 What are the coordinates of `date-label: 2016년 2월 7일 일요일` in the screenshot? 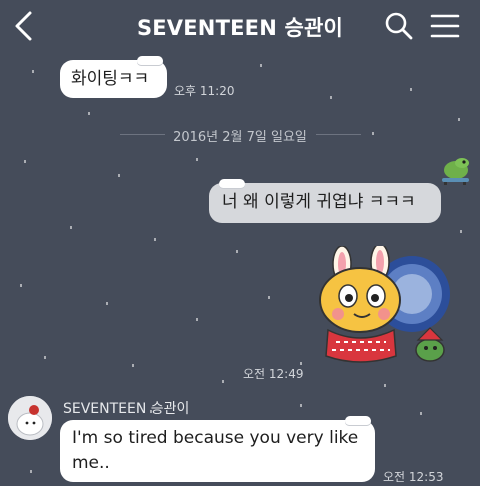 It's located at (240, 137).